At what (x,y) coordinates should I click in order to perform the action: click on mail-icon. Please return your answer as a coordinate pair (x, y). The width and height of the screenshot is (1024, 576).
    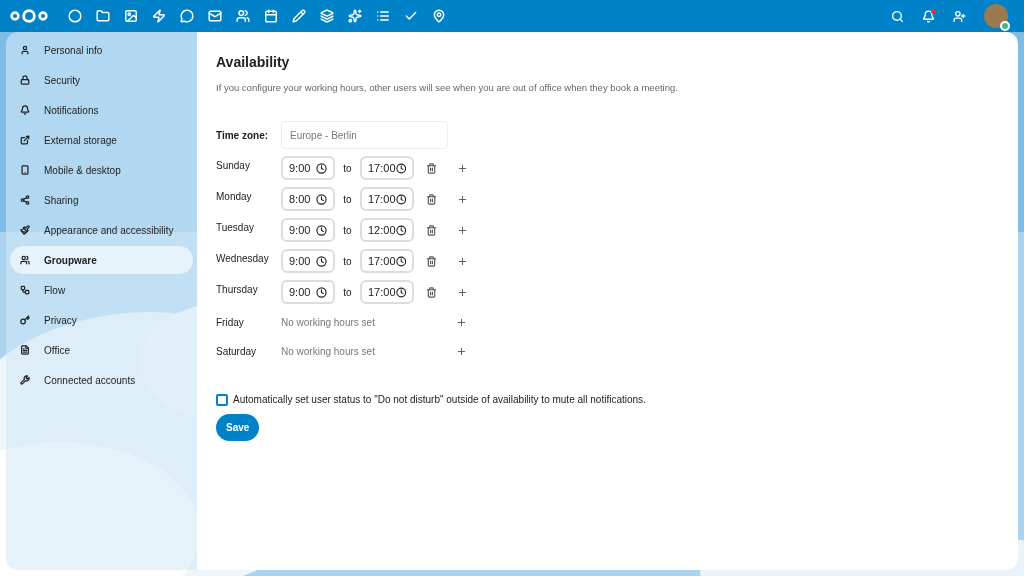
    Looking at the image, I should click on (215, 16).